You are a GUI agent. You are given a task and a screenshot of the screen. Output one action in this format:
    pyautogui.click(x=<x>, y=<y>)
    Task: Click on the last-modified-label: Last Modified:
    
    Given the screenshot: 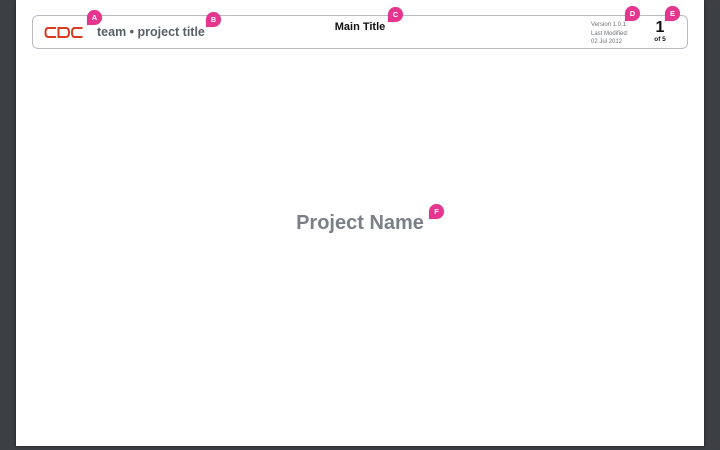 What is the action you would take?
    pyautogui.click(x=610, y=33)
    